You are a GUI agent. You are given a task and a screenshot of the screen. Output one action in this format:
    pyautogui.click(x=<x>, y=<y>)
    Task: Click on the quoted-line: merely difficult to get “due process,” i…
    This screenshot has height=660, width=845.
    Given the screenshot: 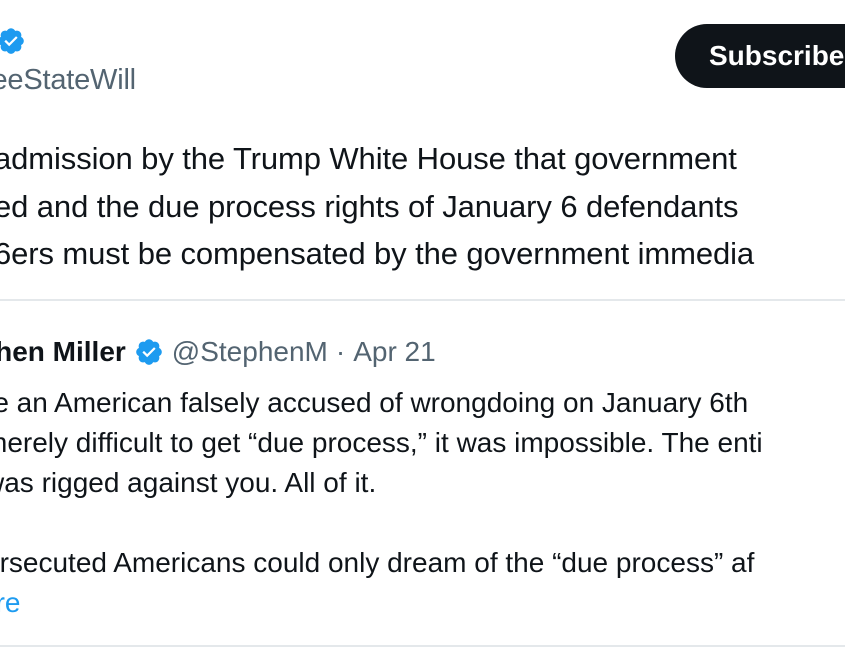 What is the action you would take?
    pyautogui.click(x=381, y=442)
    